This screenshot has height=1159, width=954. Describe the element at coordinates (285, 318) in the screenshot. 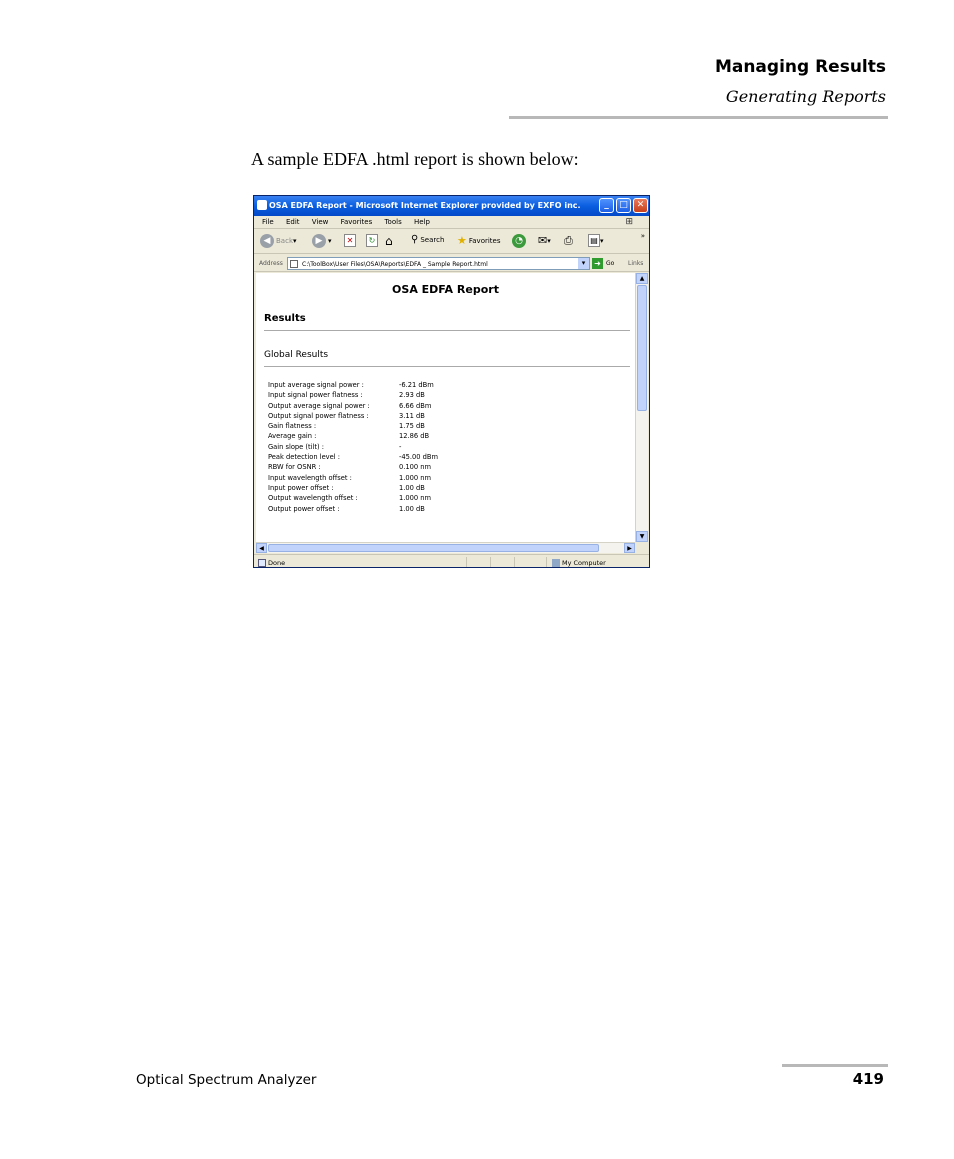

I see `section-heading: Results` at that location.